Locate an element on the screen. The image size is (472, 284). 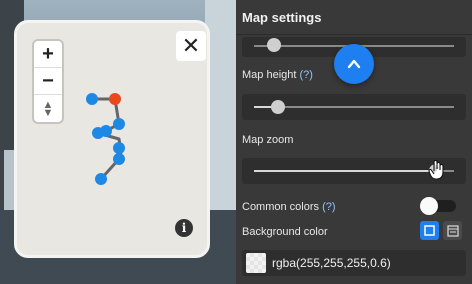
map-height-slider is located at coordinates (354, 107).